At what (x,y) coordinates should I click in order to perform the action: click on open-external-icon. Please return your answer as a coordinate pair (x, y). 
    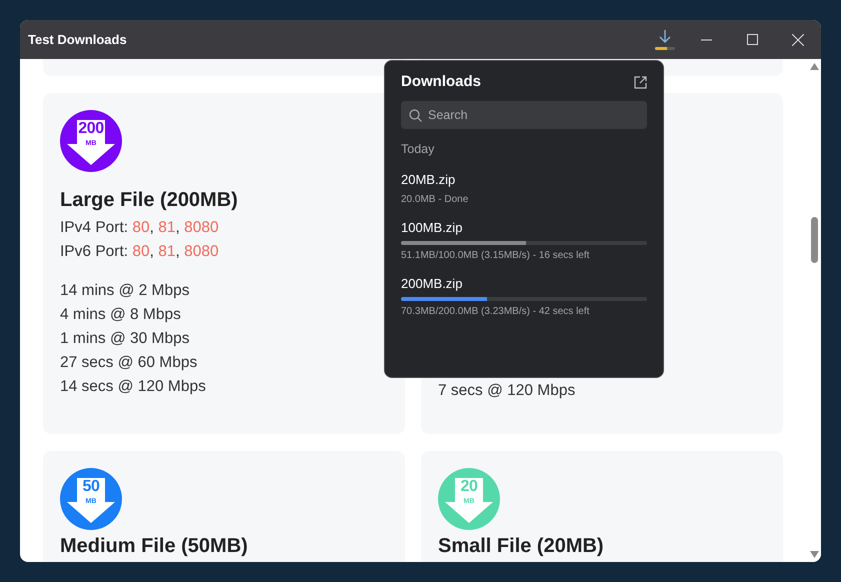
    Looking at the image, I should click on (640, 82).